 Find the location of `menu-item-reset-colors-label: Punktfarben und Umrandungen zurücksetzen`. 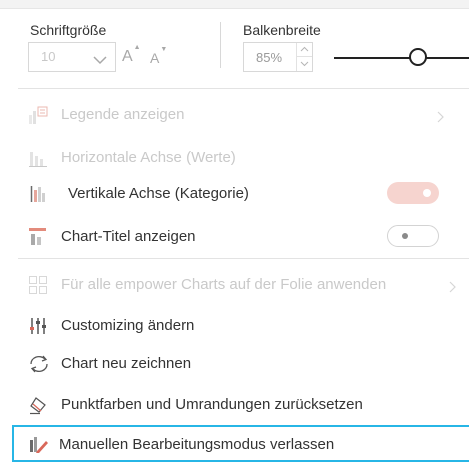

menu-item-reset-colors-label: Punktfarben und Umrandungen zurücksetzen is located at coordinates (212, 404).